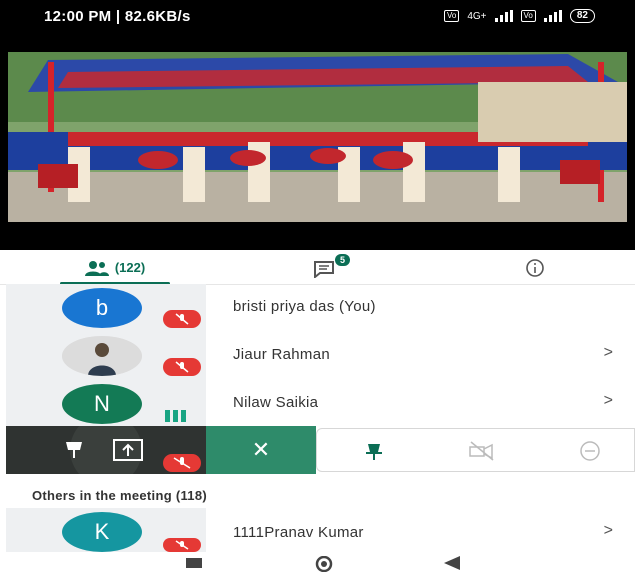  What do you see at coordinates (324, 564) in the screenshot?
I see `home-icon` at bounding box center [324, 564].